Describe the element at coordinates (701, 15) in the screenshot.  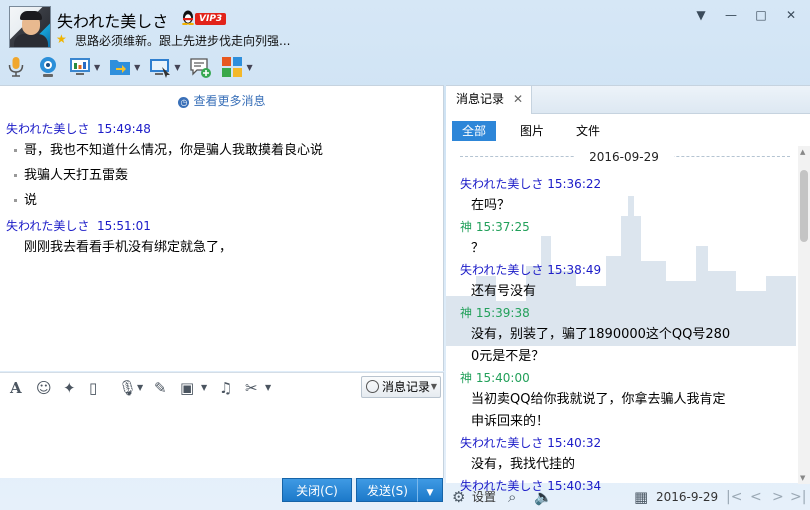
I see `skin-dropdown-icon: ▼` at that location.